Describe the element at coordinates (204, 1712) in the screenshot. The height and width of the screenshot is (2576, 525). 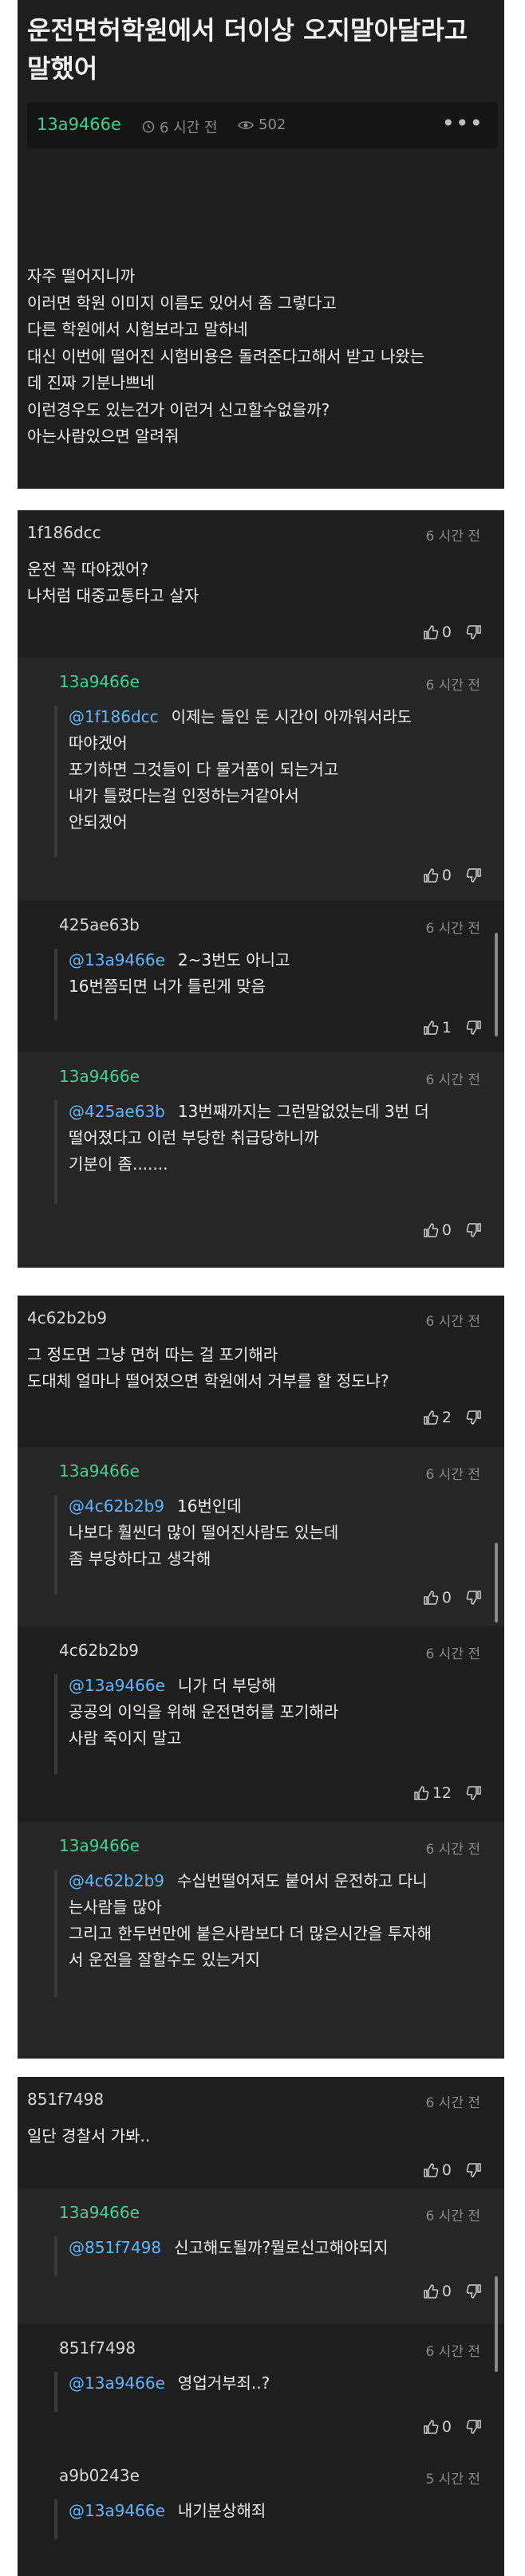
I see `comment-line: 공공의 이익을 위해 운전면허를 포기해라` at that location.